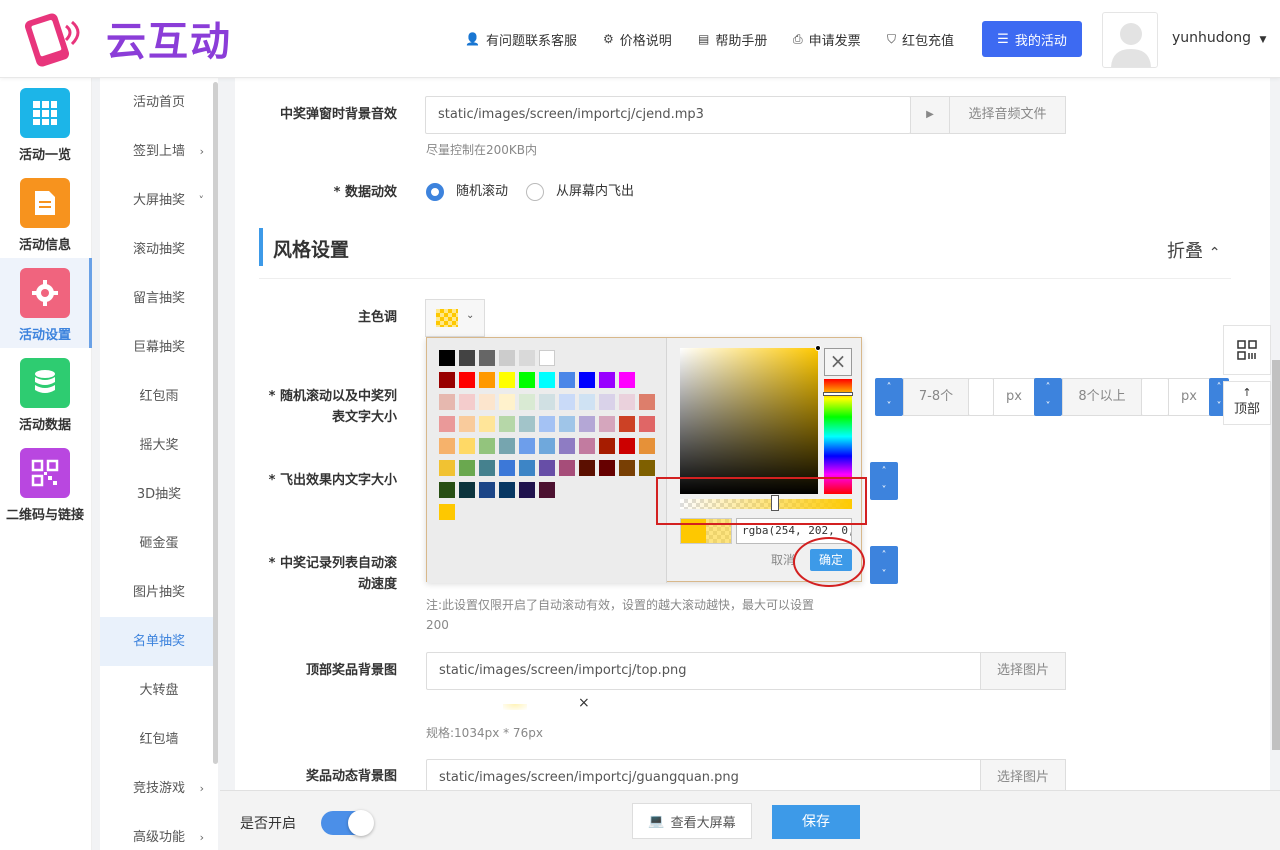 Image resolution: width=1280 pixels, height=850 pixels. Describe the element at coordinates (159, 788) in the screenshot. I see `submenu-item: 竞技游戏 ›` at that location.